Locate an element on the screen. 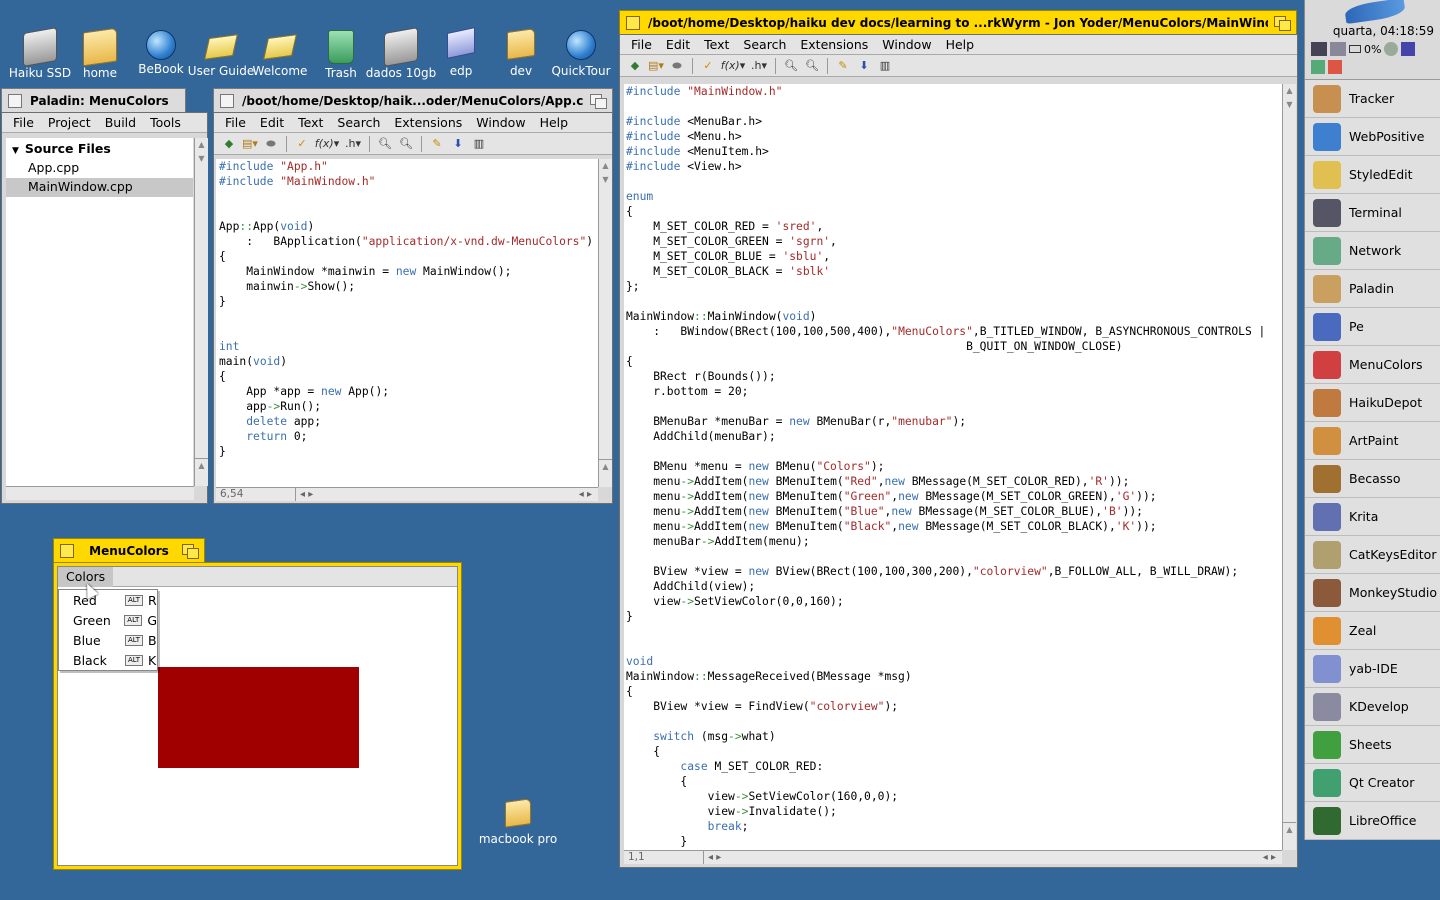 Image resolution: width=1440 pixels, height=900 pixels. menu-tools: Tools is located at coordinates (165, 122).